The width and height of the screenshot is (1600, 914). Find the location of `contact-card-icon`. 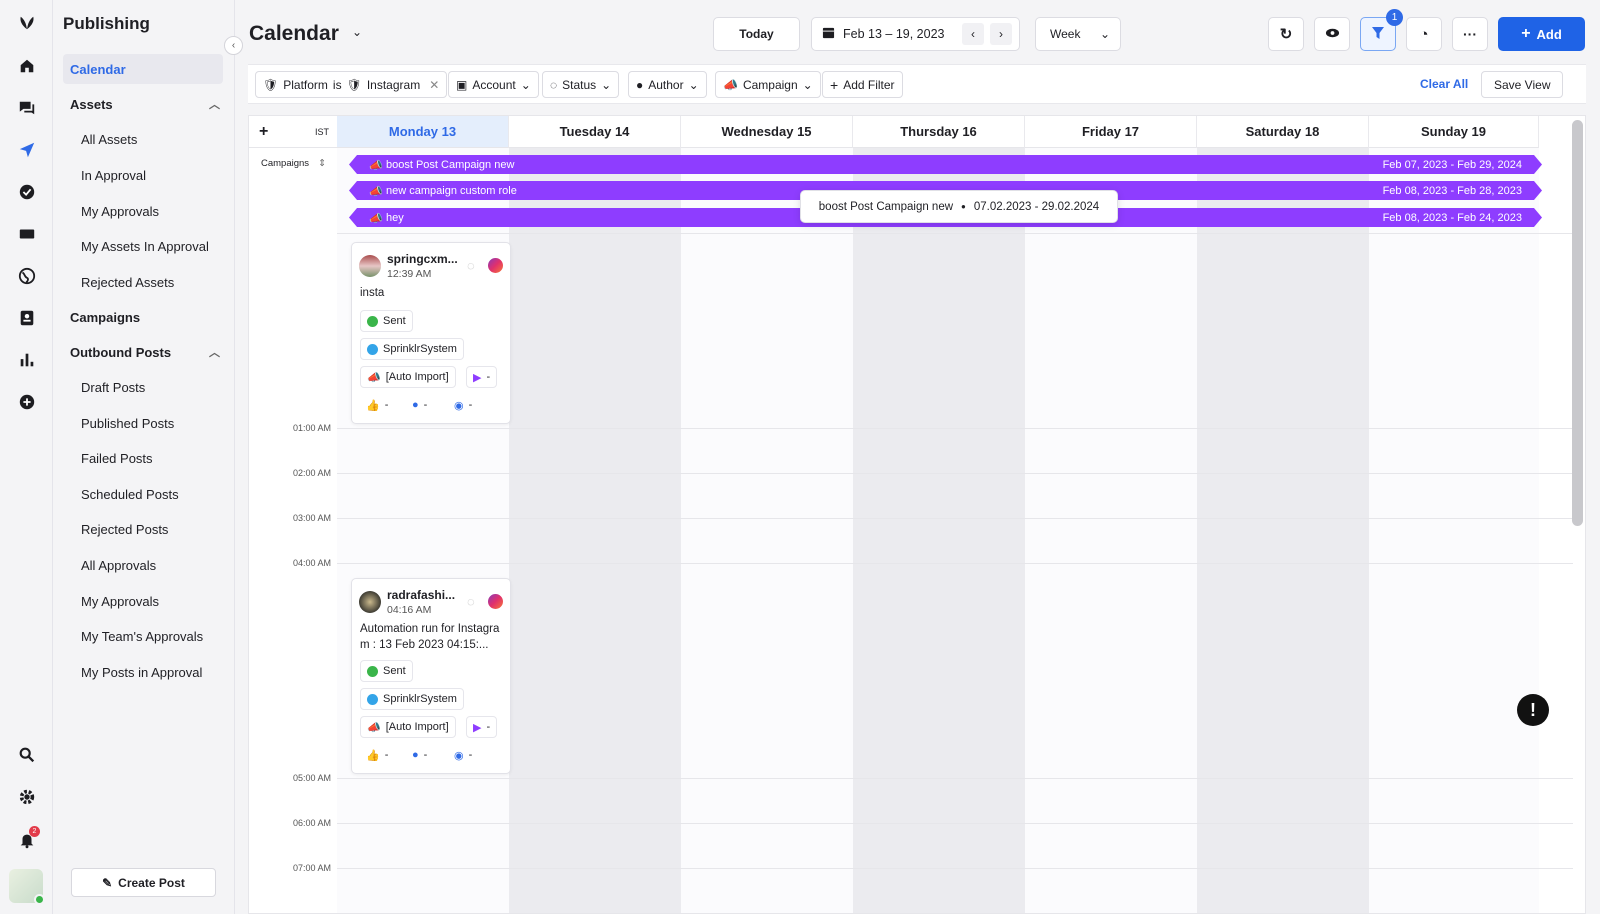

contact-card-icon is located at coordinates (27, 318).